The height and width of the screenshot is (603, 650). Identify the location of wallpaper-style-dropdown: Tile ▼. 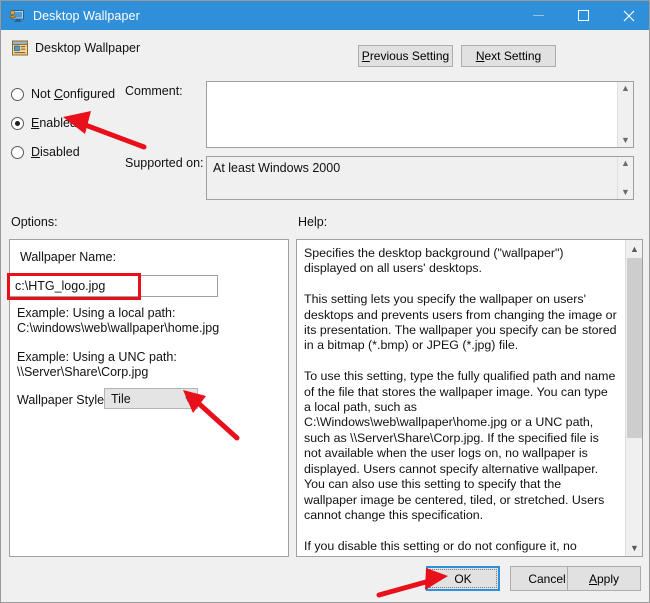
(151, 398).